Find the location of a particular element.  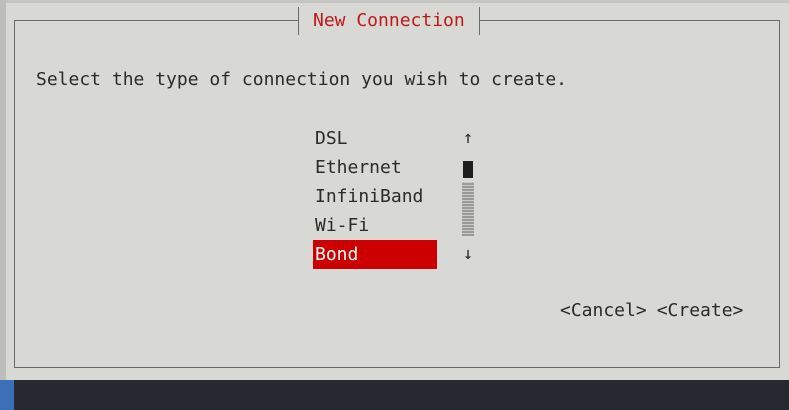

list-item-infiniband: InfiniBand is located at coordinates (375, 196).